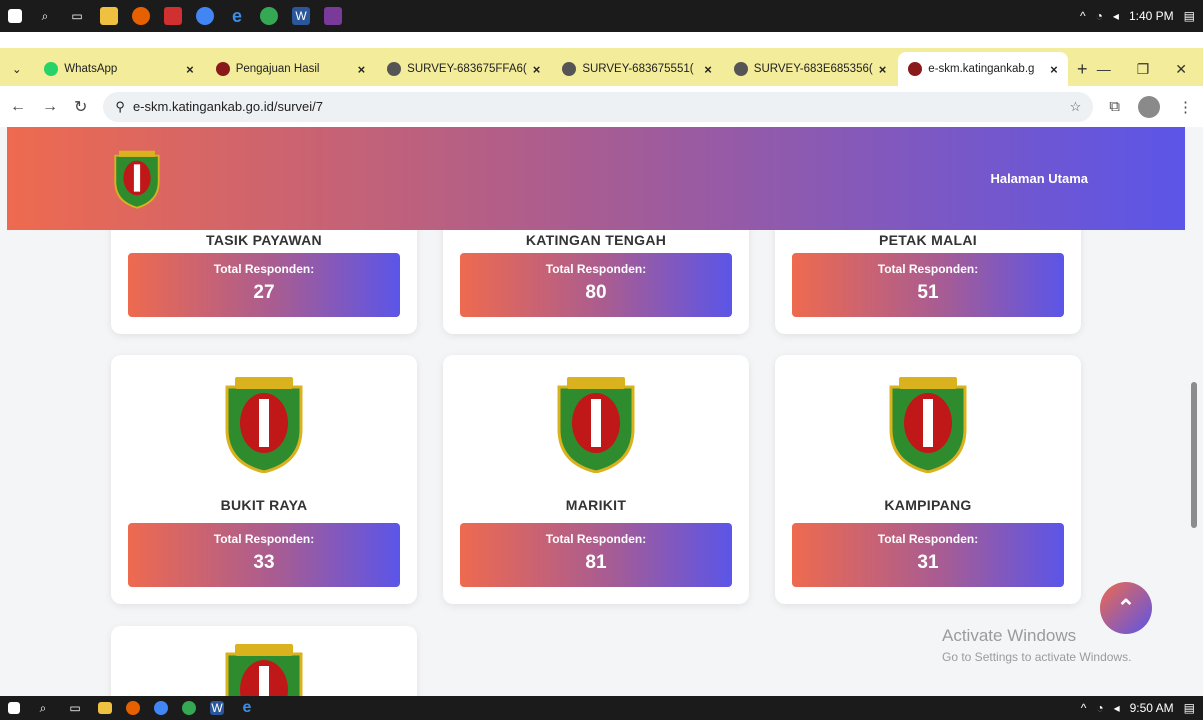 This screenshot has height=720, width=1203. I want to click on responden-box: Total Responden: 80, so click(596, 285).